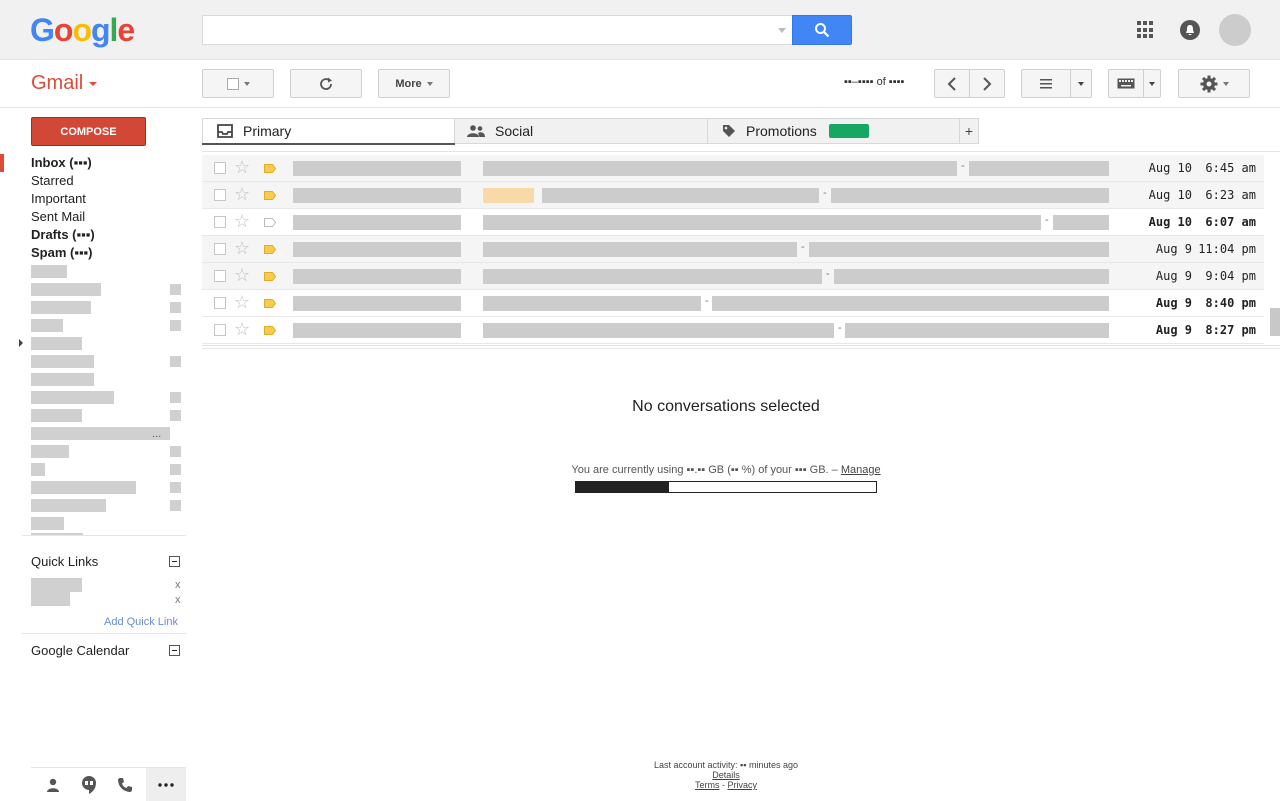 This screenshot has width=1280, height=801. Describe the element at coordinates (414, 83) in the screenshot. I see `more-button: More` at that location.